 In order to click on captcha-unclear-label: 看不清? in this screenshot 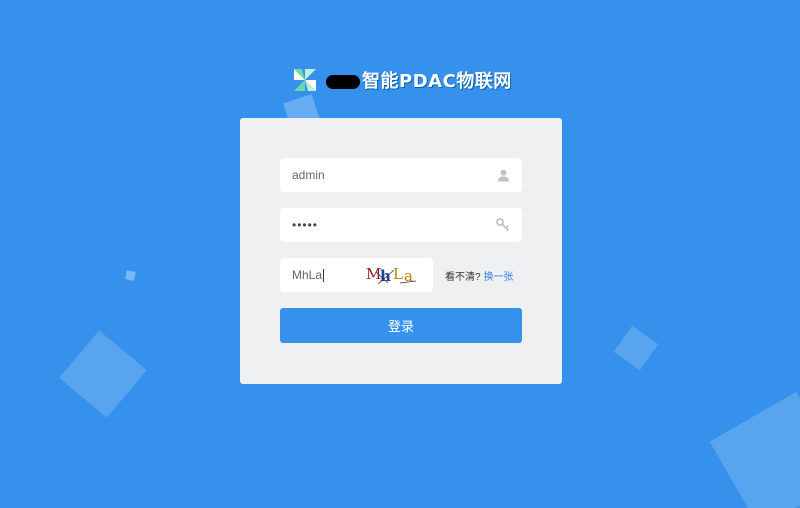, I will do `click(463, 277)`.